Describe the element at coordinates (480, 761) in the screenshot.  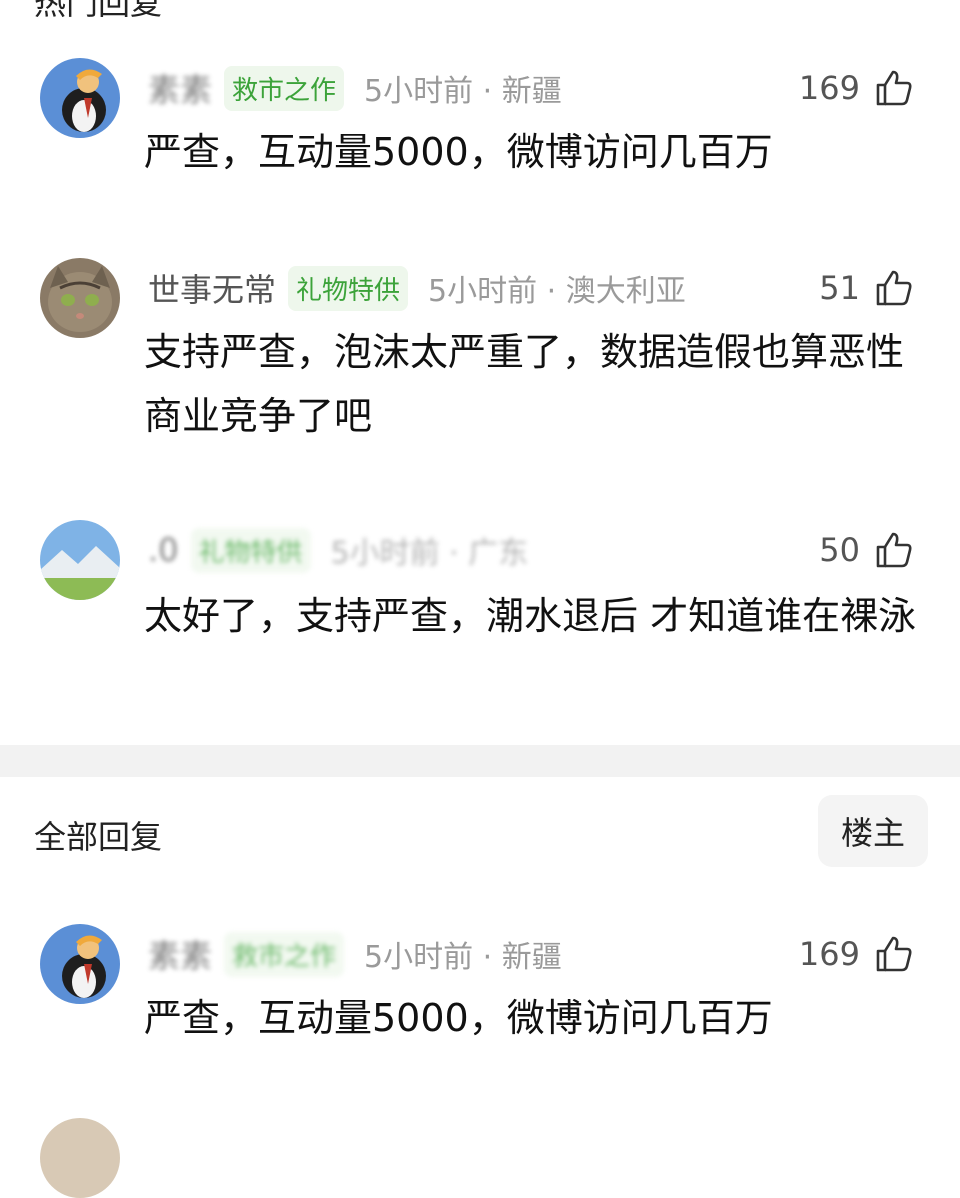
I see `section-divider` at that location.